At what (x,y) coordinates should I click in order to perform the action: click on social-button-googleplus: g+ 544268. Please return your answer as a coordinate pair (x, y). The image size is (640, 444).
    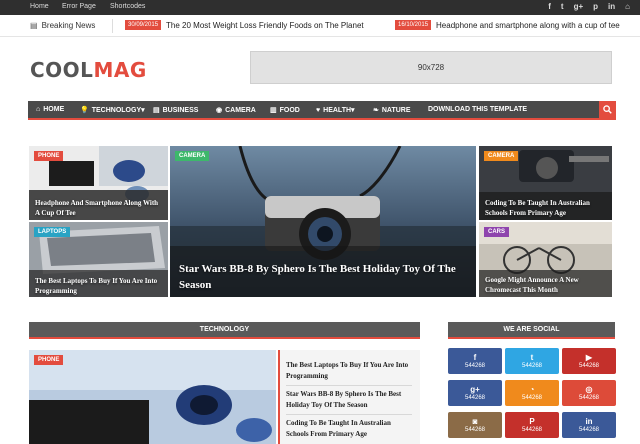
    Looking at the image, I should click on (475, 393).